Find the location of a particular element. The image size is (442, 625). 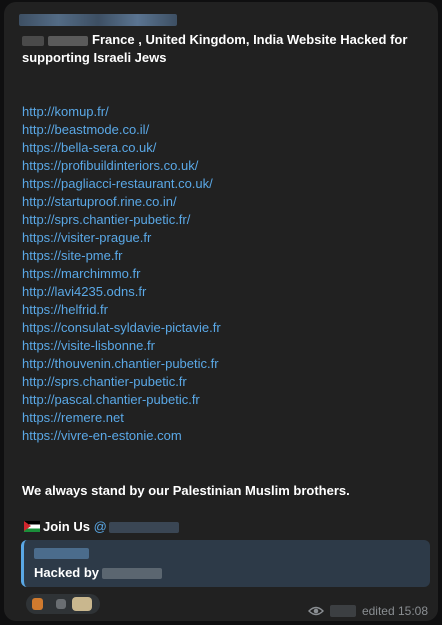

quote-text: Hacked by is located at coordinates (98, 573).